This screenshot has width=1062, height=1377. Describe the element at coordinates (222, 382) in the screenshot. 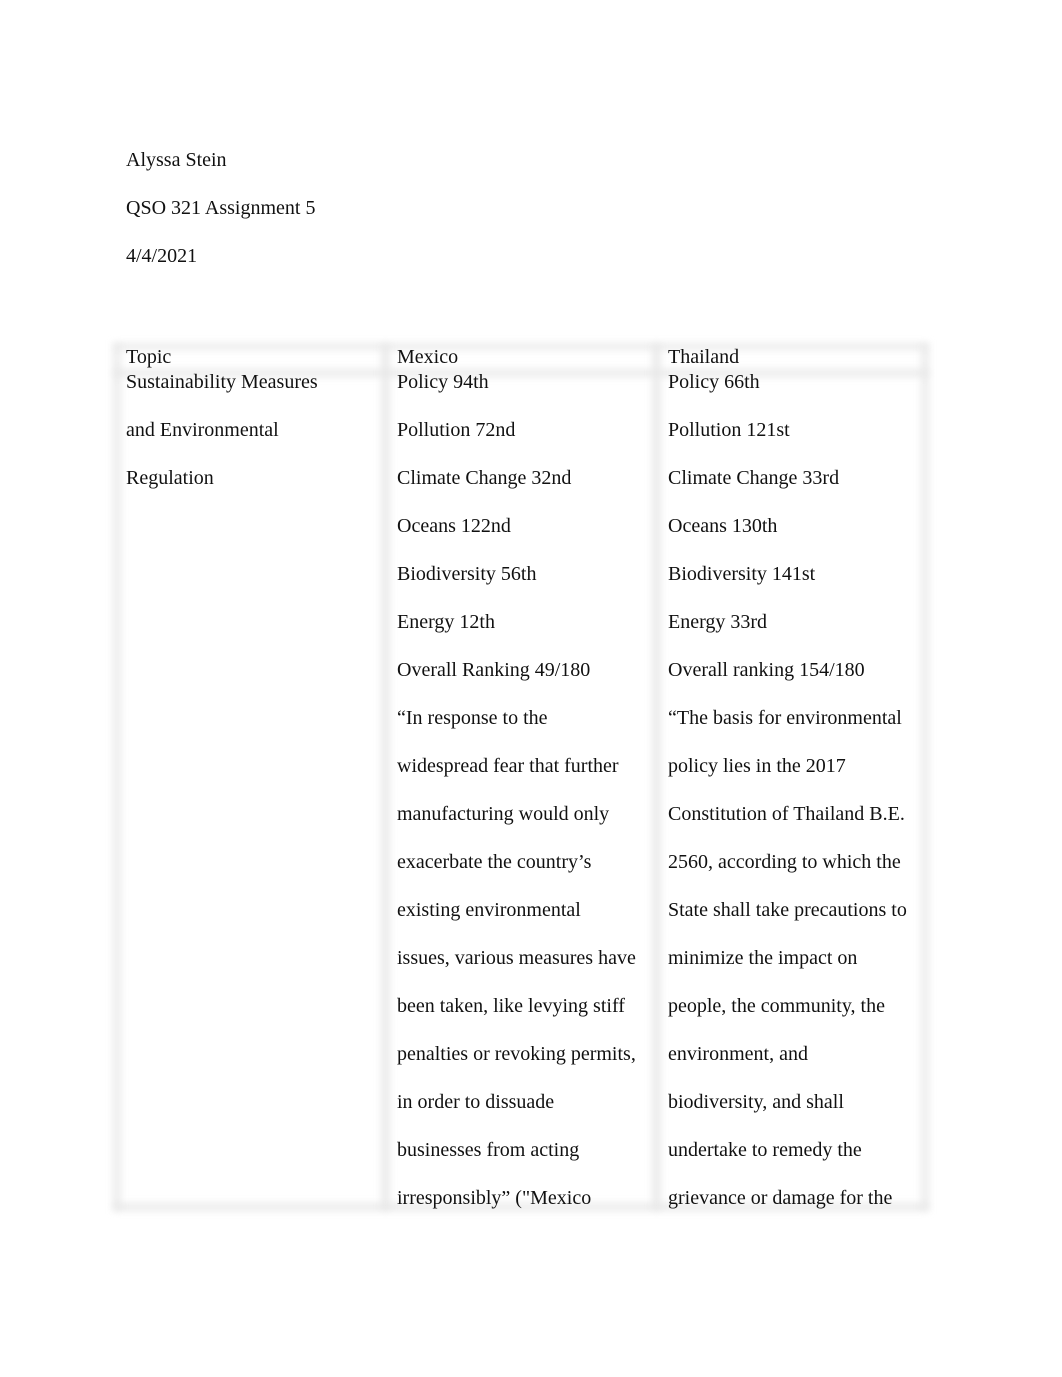

I see `topic-line: Sustainability Measures` at that location.